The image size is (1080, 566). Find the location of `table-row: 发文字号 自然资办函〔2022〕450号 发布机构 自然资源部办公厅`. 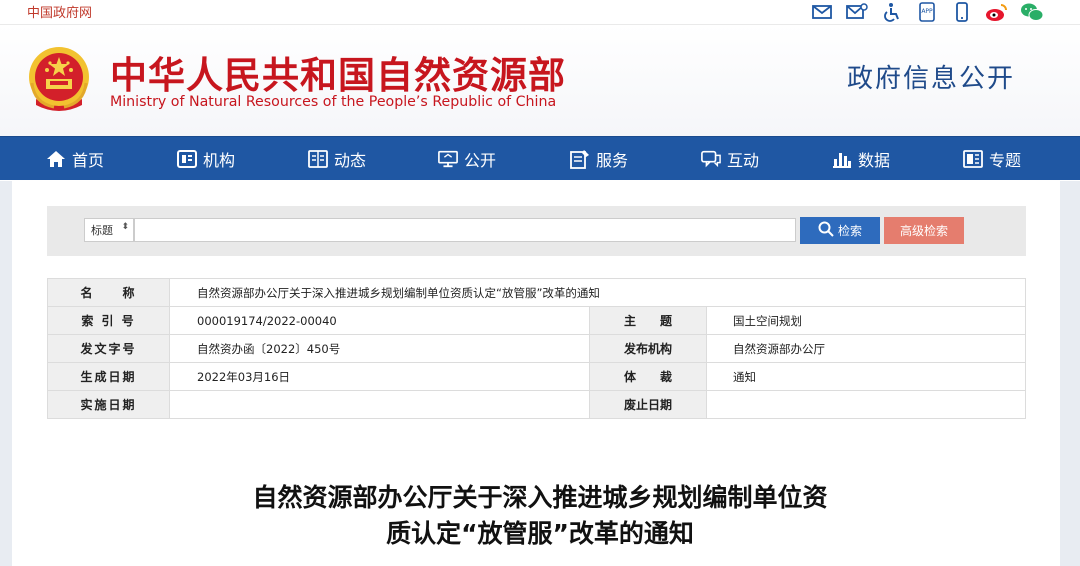

table-row: 发文字号 自然资办函〔2022〕450号 发布机构 自然资源部办公厅 is located at coordinates (536, 348).